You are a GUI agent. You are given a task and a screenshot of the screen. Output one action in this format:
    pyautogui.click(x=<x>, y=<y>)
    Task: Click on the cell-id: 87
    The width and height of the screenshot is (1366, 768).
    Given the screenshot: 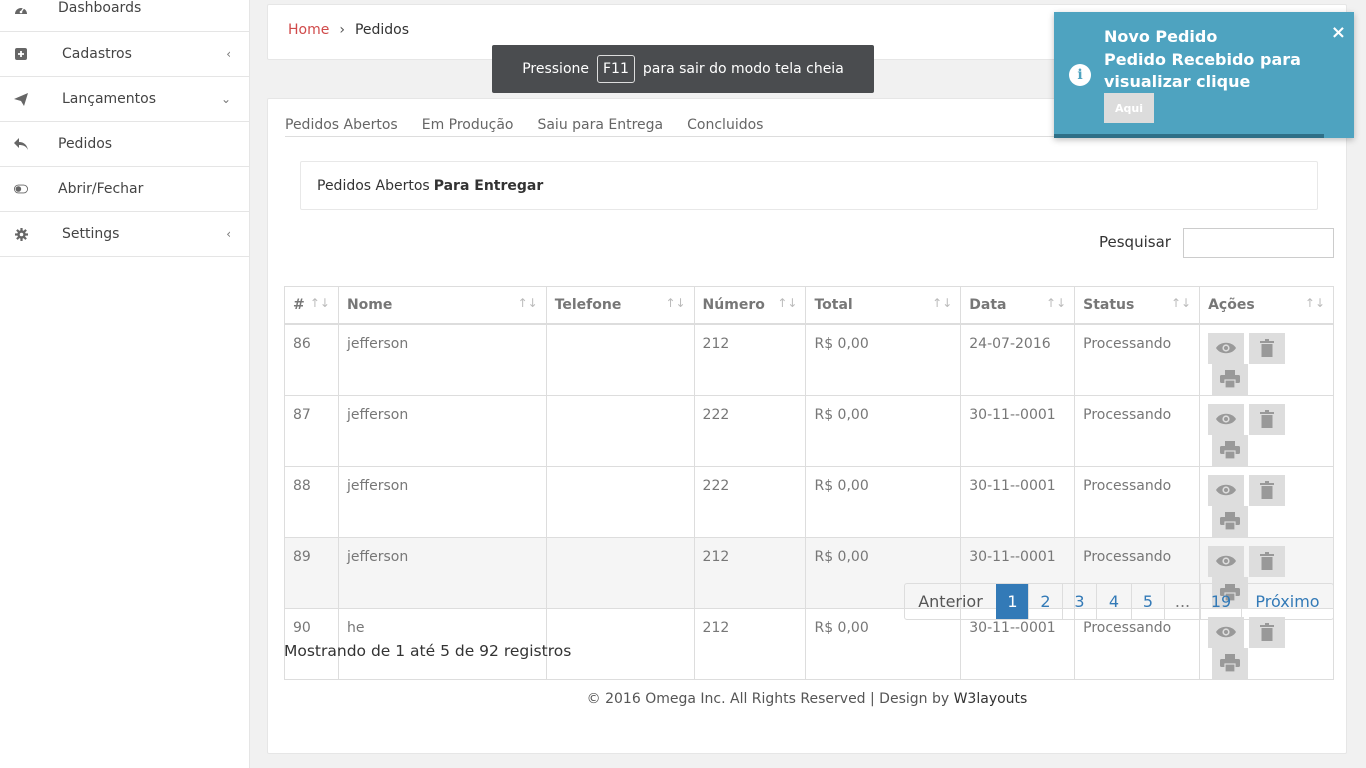 What is the action you would take?
    pyautogui.click(x=311, y=430)
    